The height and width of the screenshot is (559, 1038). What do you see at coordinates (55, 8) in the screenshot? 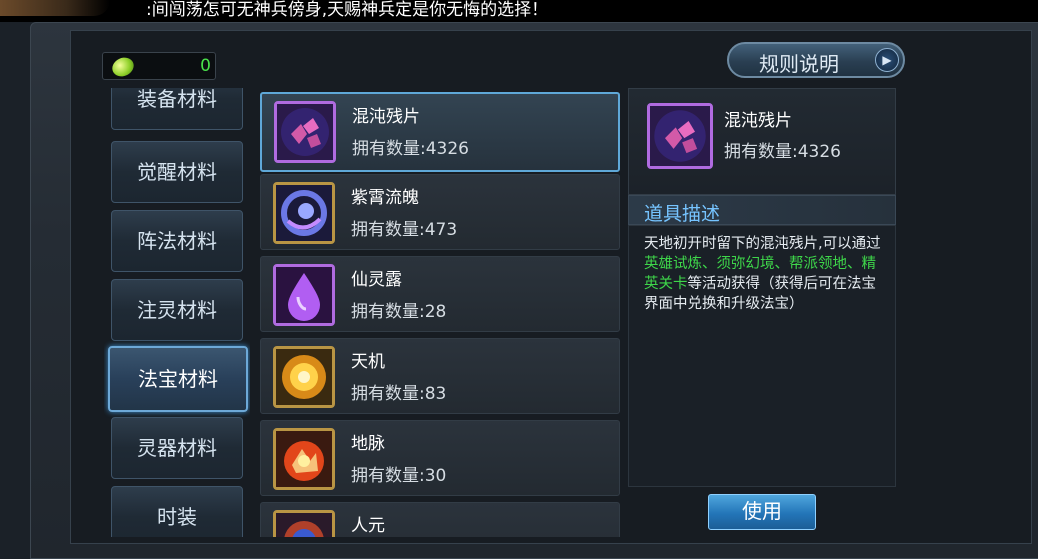
I see `corner-decoration` at bounding box center [55, 8].